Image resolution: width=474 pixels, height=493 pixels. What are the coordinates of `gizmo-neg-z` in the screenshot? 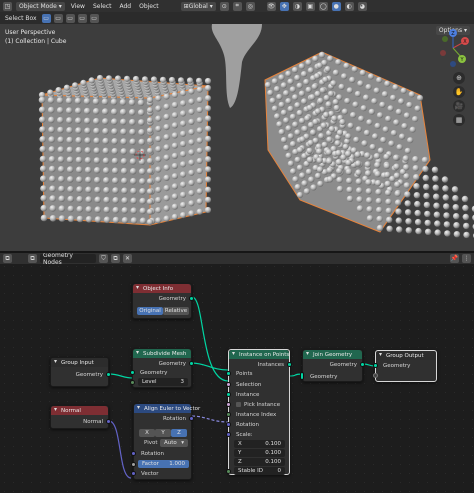 It's located at (453, 64).